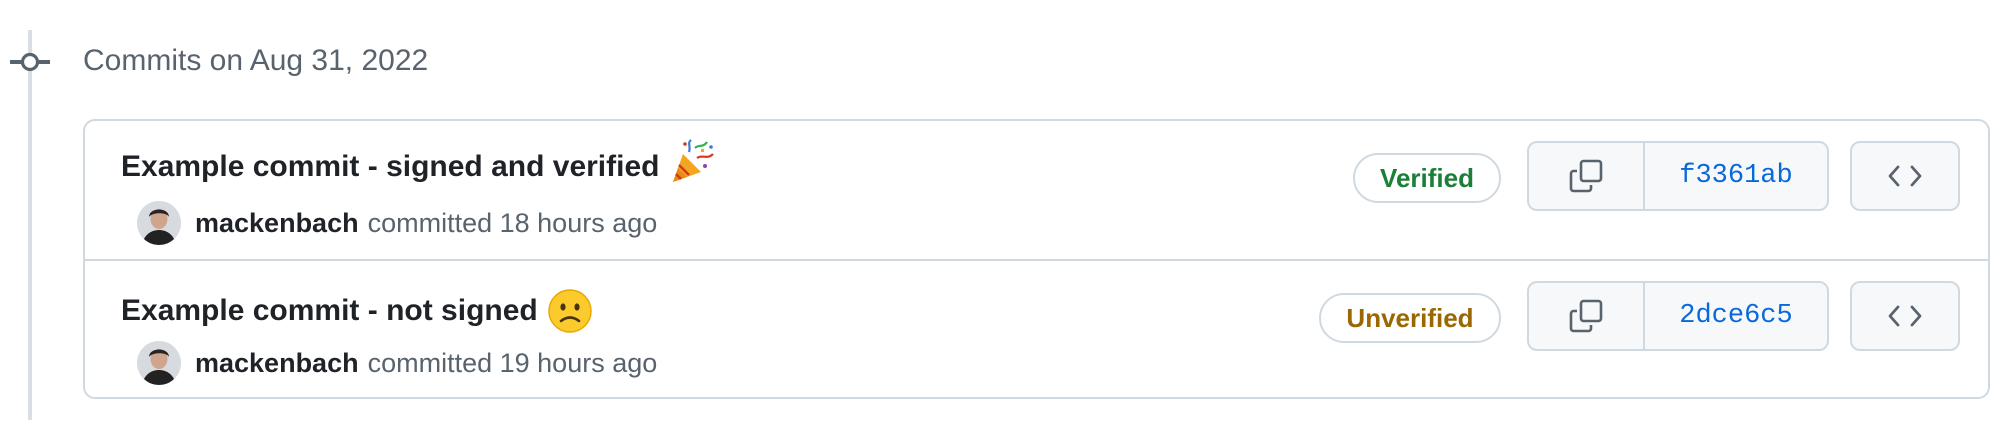  I want to click on commit-meta: mackenbach committed 19 hours ago, so click(397, 363).